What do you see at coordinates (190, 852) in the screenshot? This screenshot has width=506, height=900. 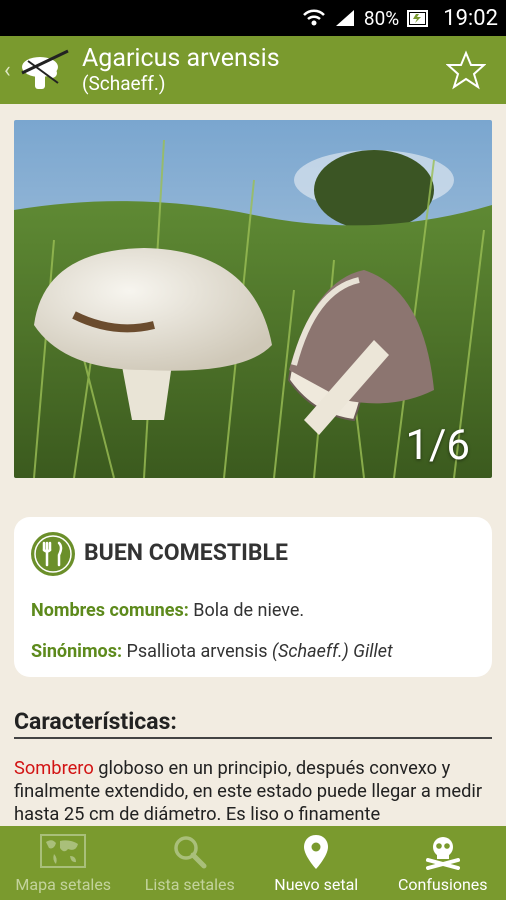 I see `search-icon` at bounding box center [190, 852].